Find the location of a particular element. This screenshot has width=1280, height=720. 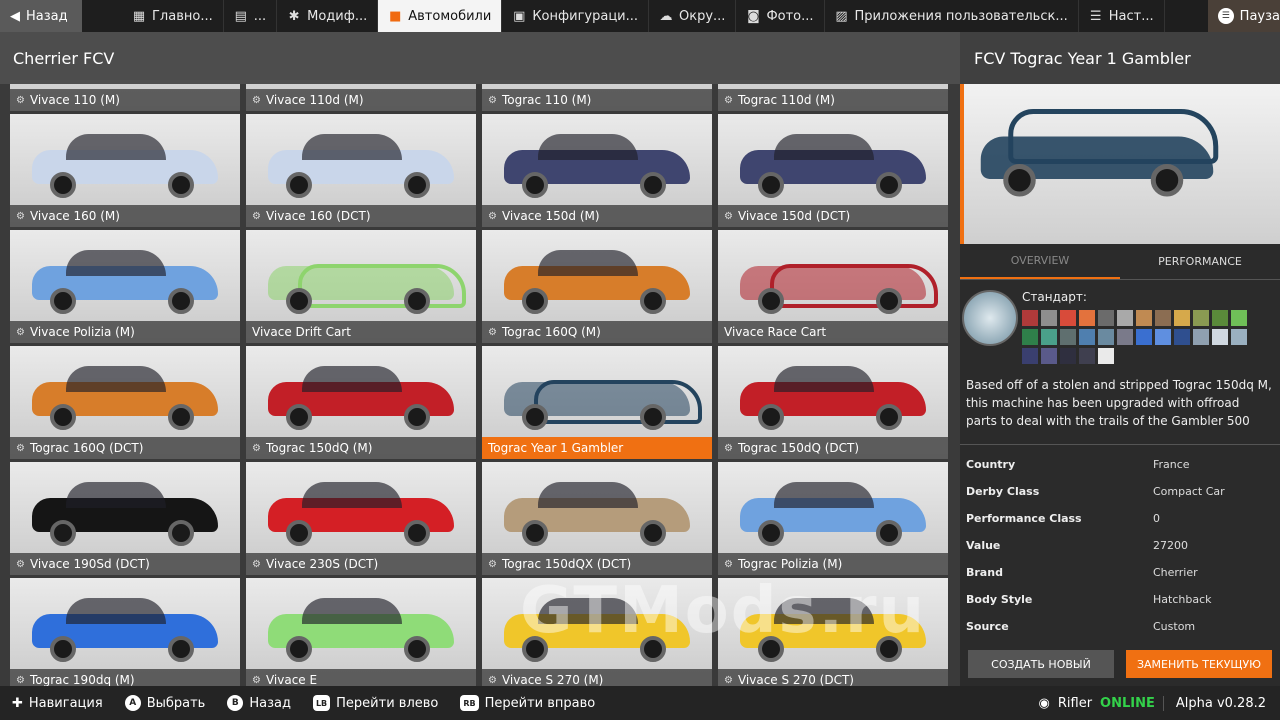

vehicle-card: Vivace Race Cart is located at coordinates (833, 286).